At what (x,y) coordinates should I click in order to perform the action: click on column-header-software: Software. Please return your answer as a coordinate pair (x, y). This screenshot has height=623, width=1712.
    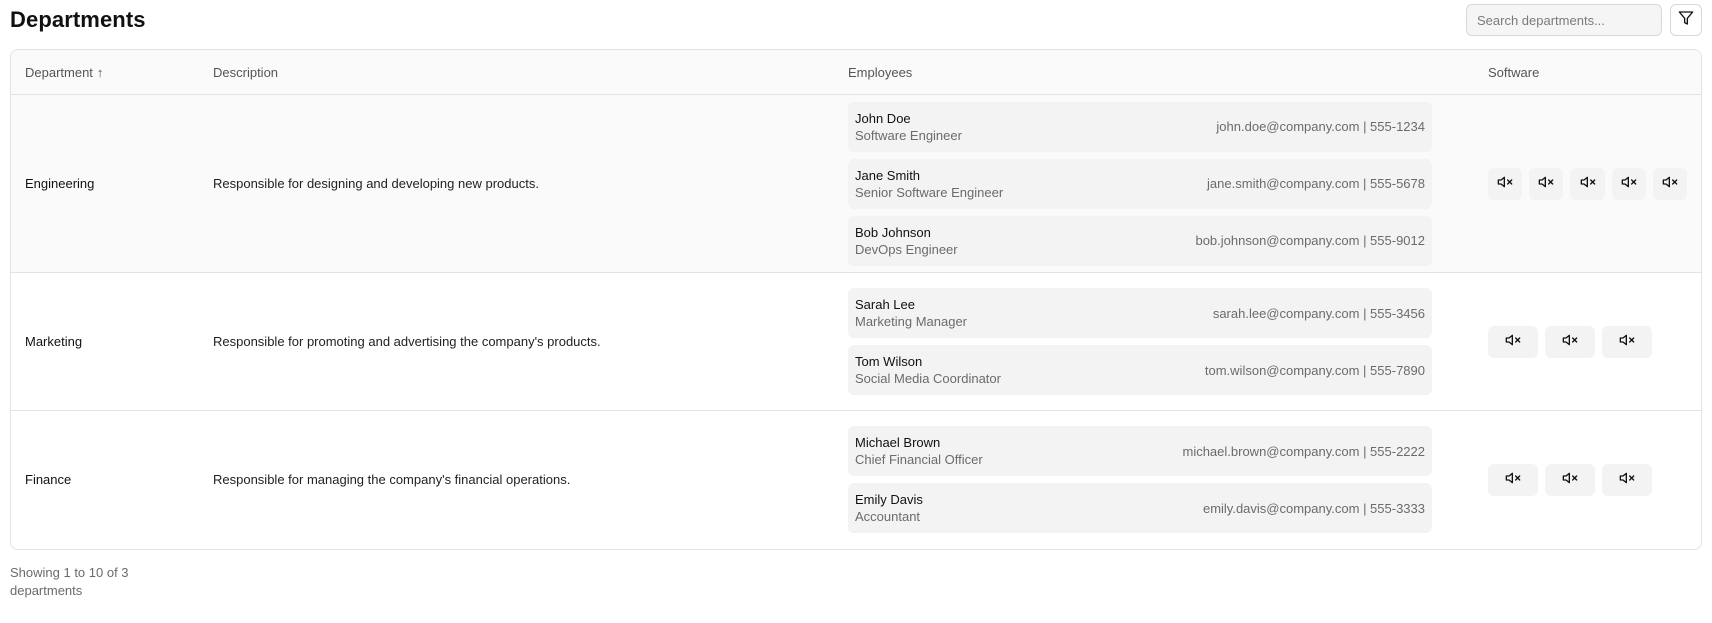
    Looking at the image, I should click on (1587, 72).